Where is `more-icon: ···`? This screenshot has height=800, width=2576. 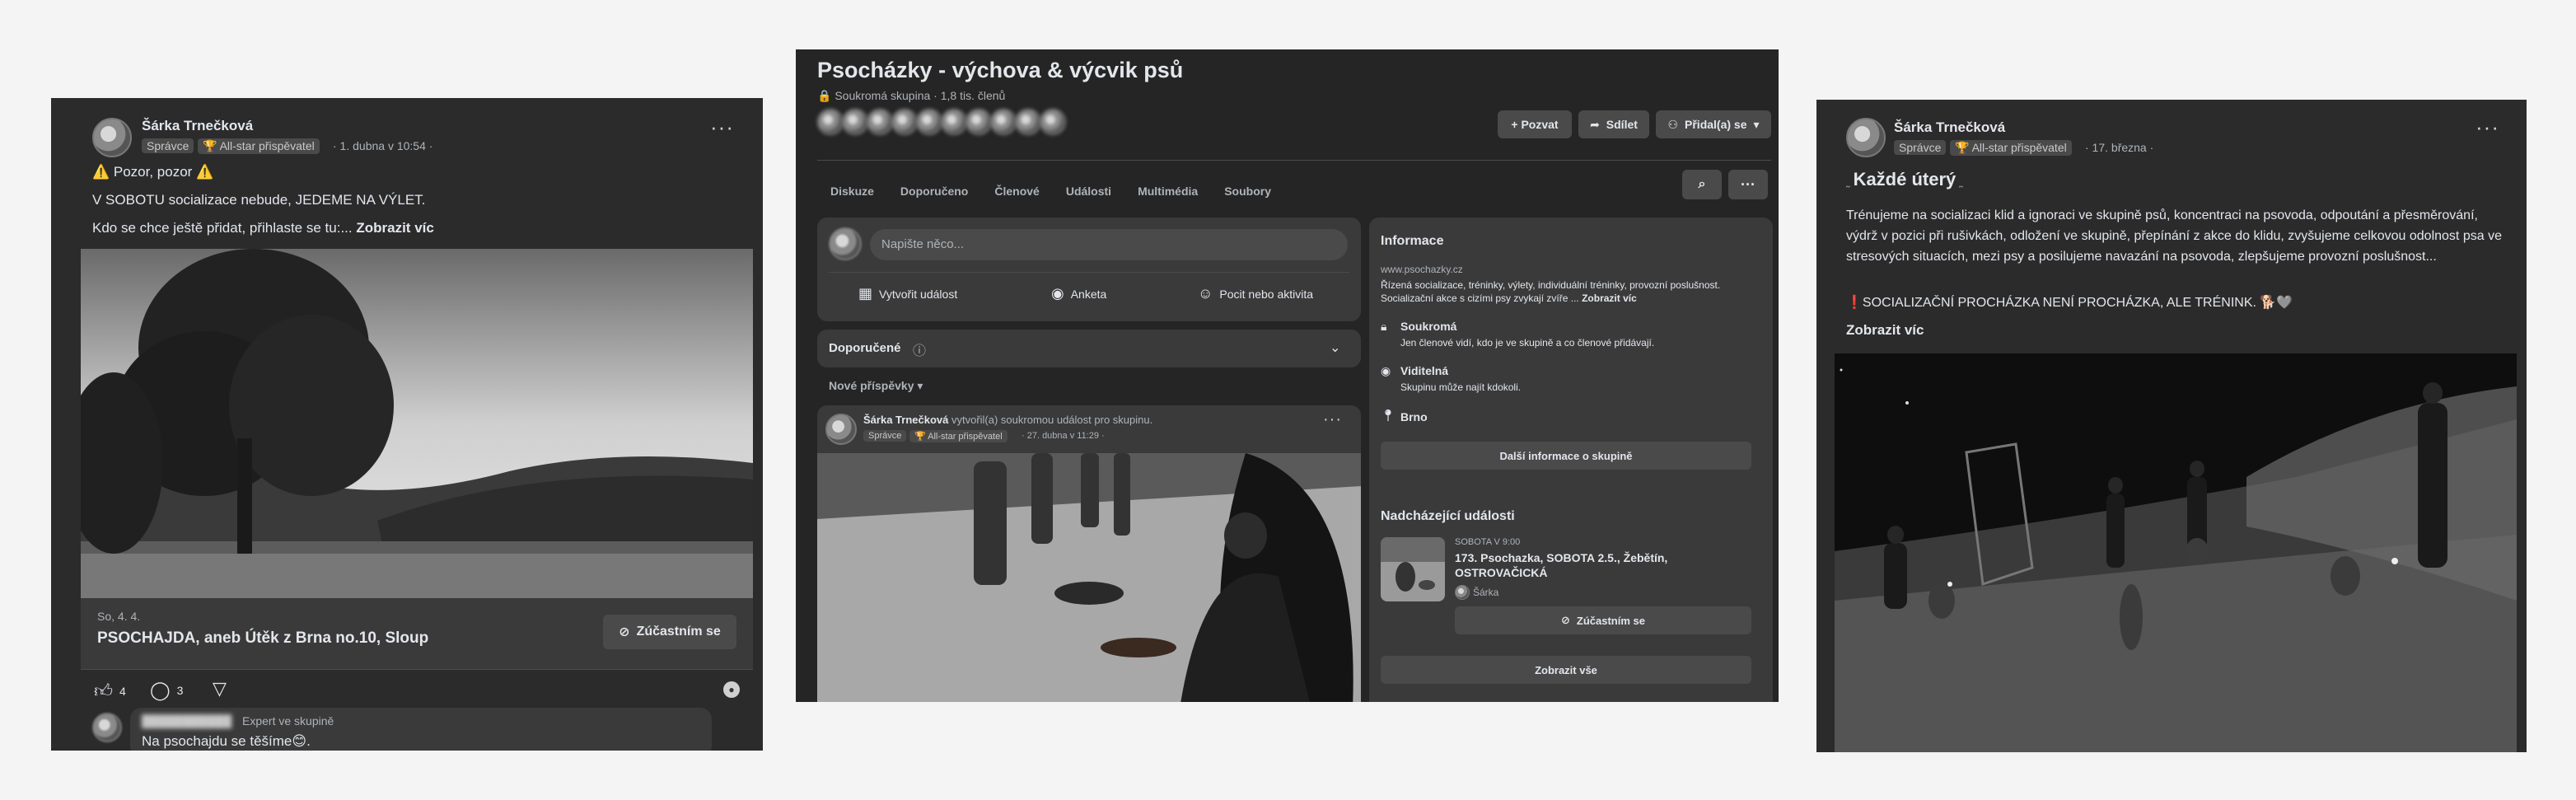
more-icon: ··· is located at coordinates (1748, 184).